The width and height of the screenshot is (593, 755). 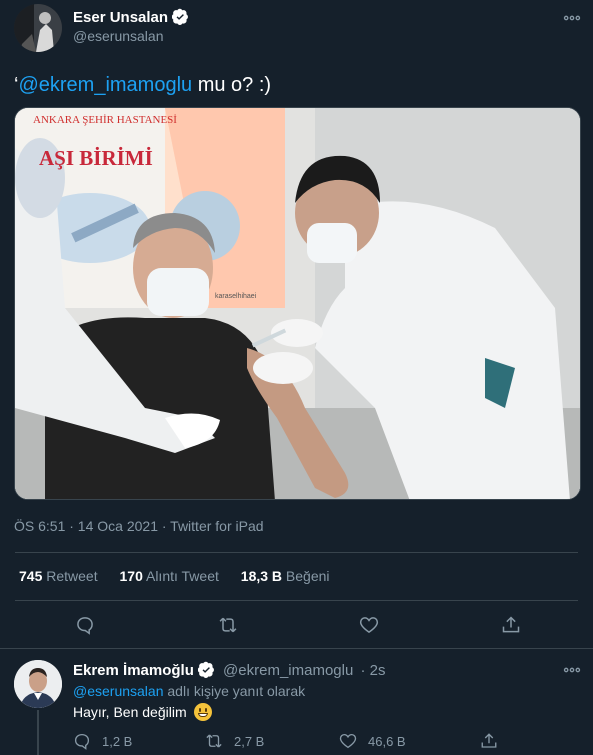 I want to click on share-icon, so click(x=511, y=625).